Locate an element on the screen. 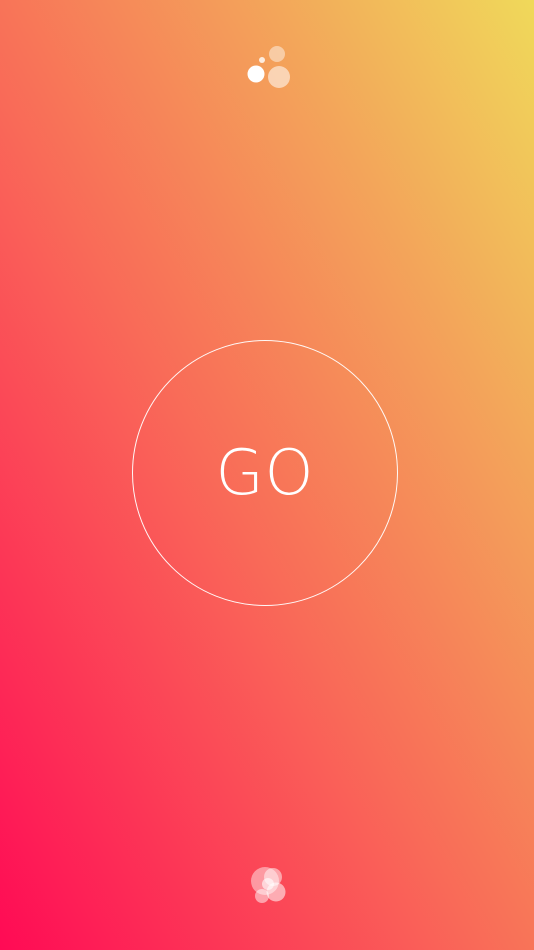 The image size is (534, 950). go-button: GO is located at coordinates (265, 473).